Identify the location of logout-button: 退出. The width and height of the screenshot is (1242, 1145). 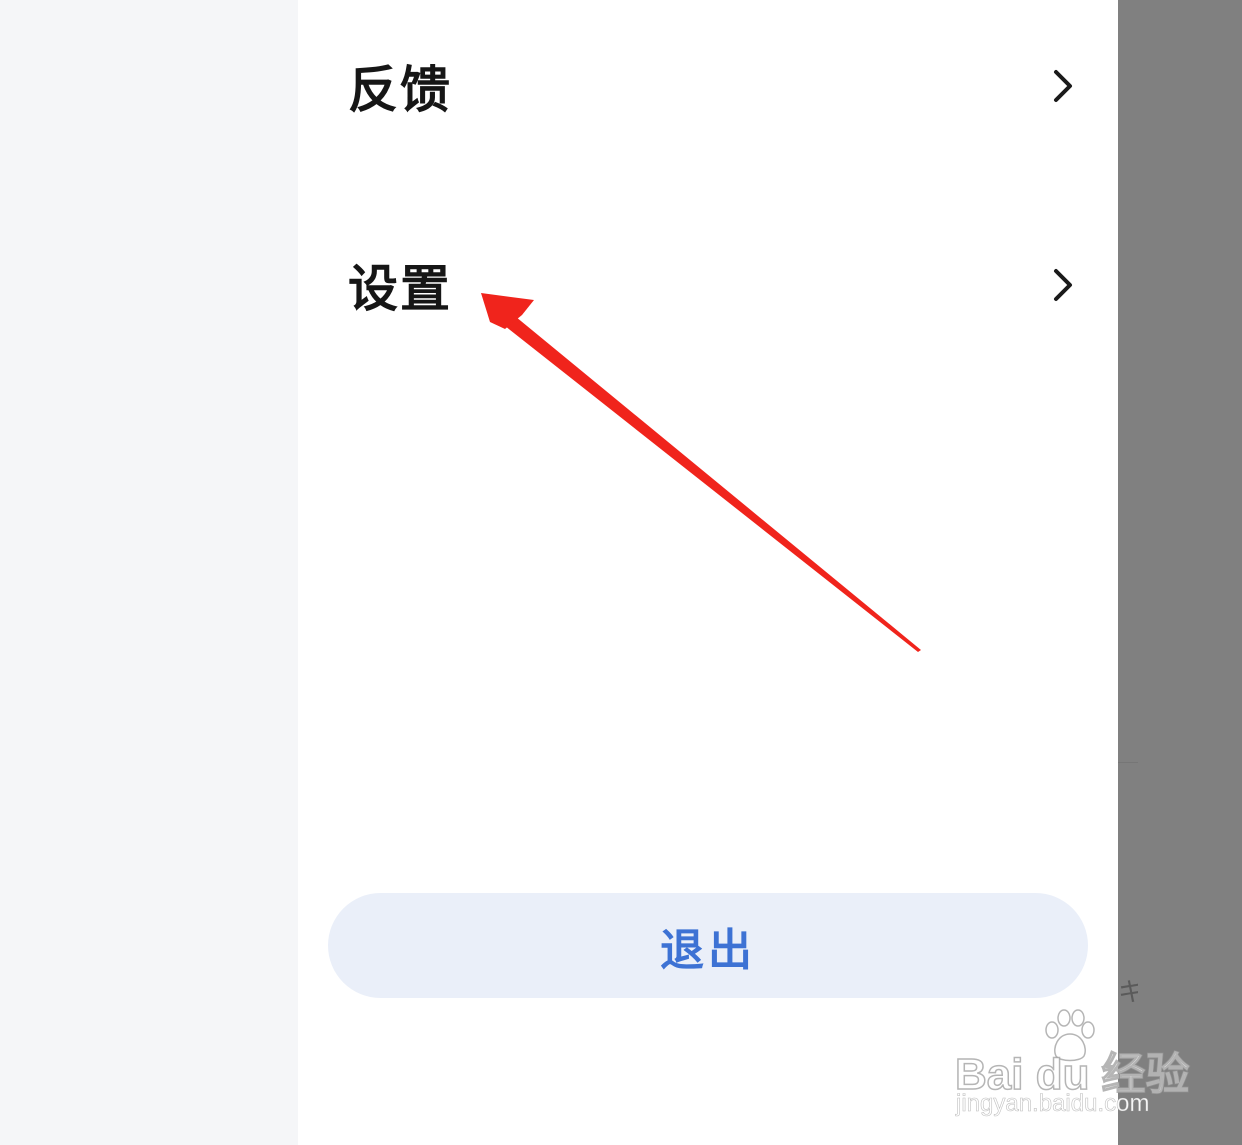
(708, 945).